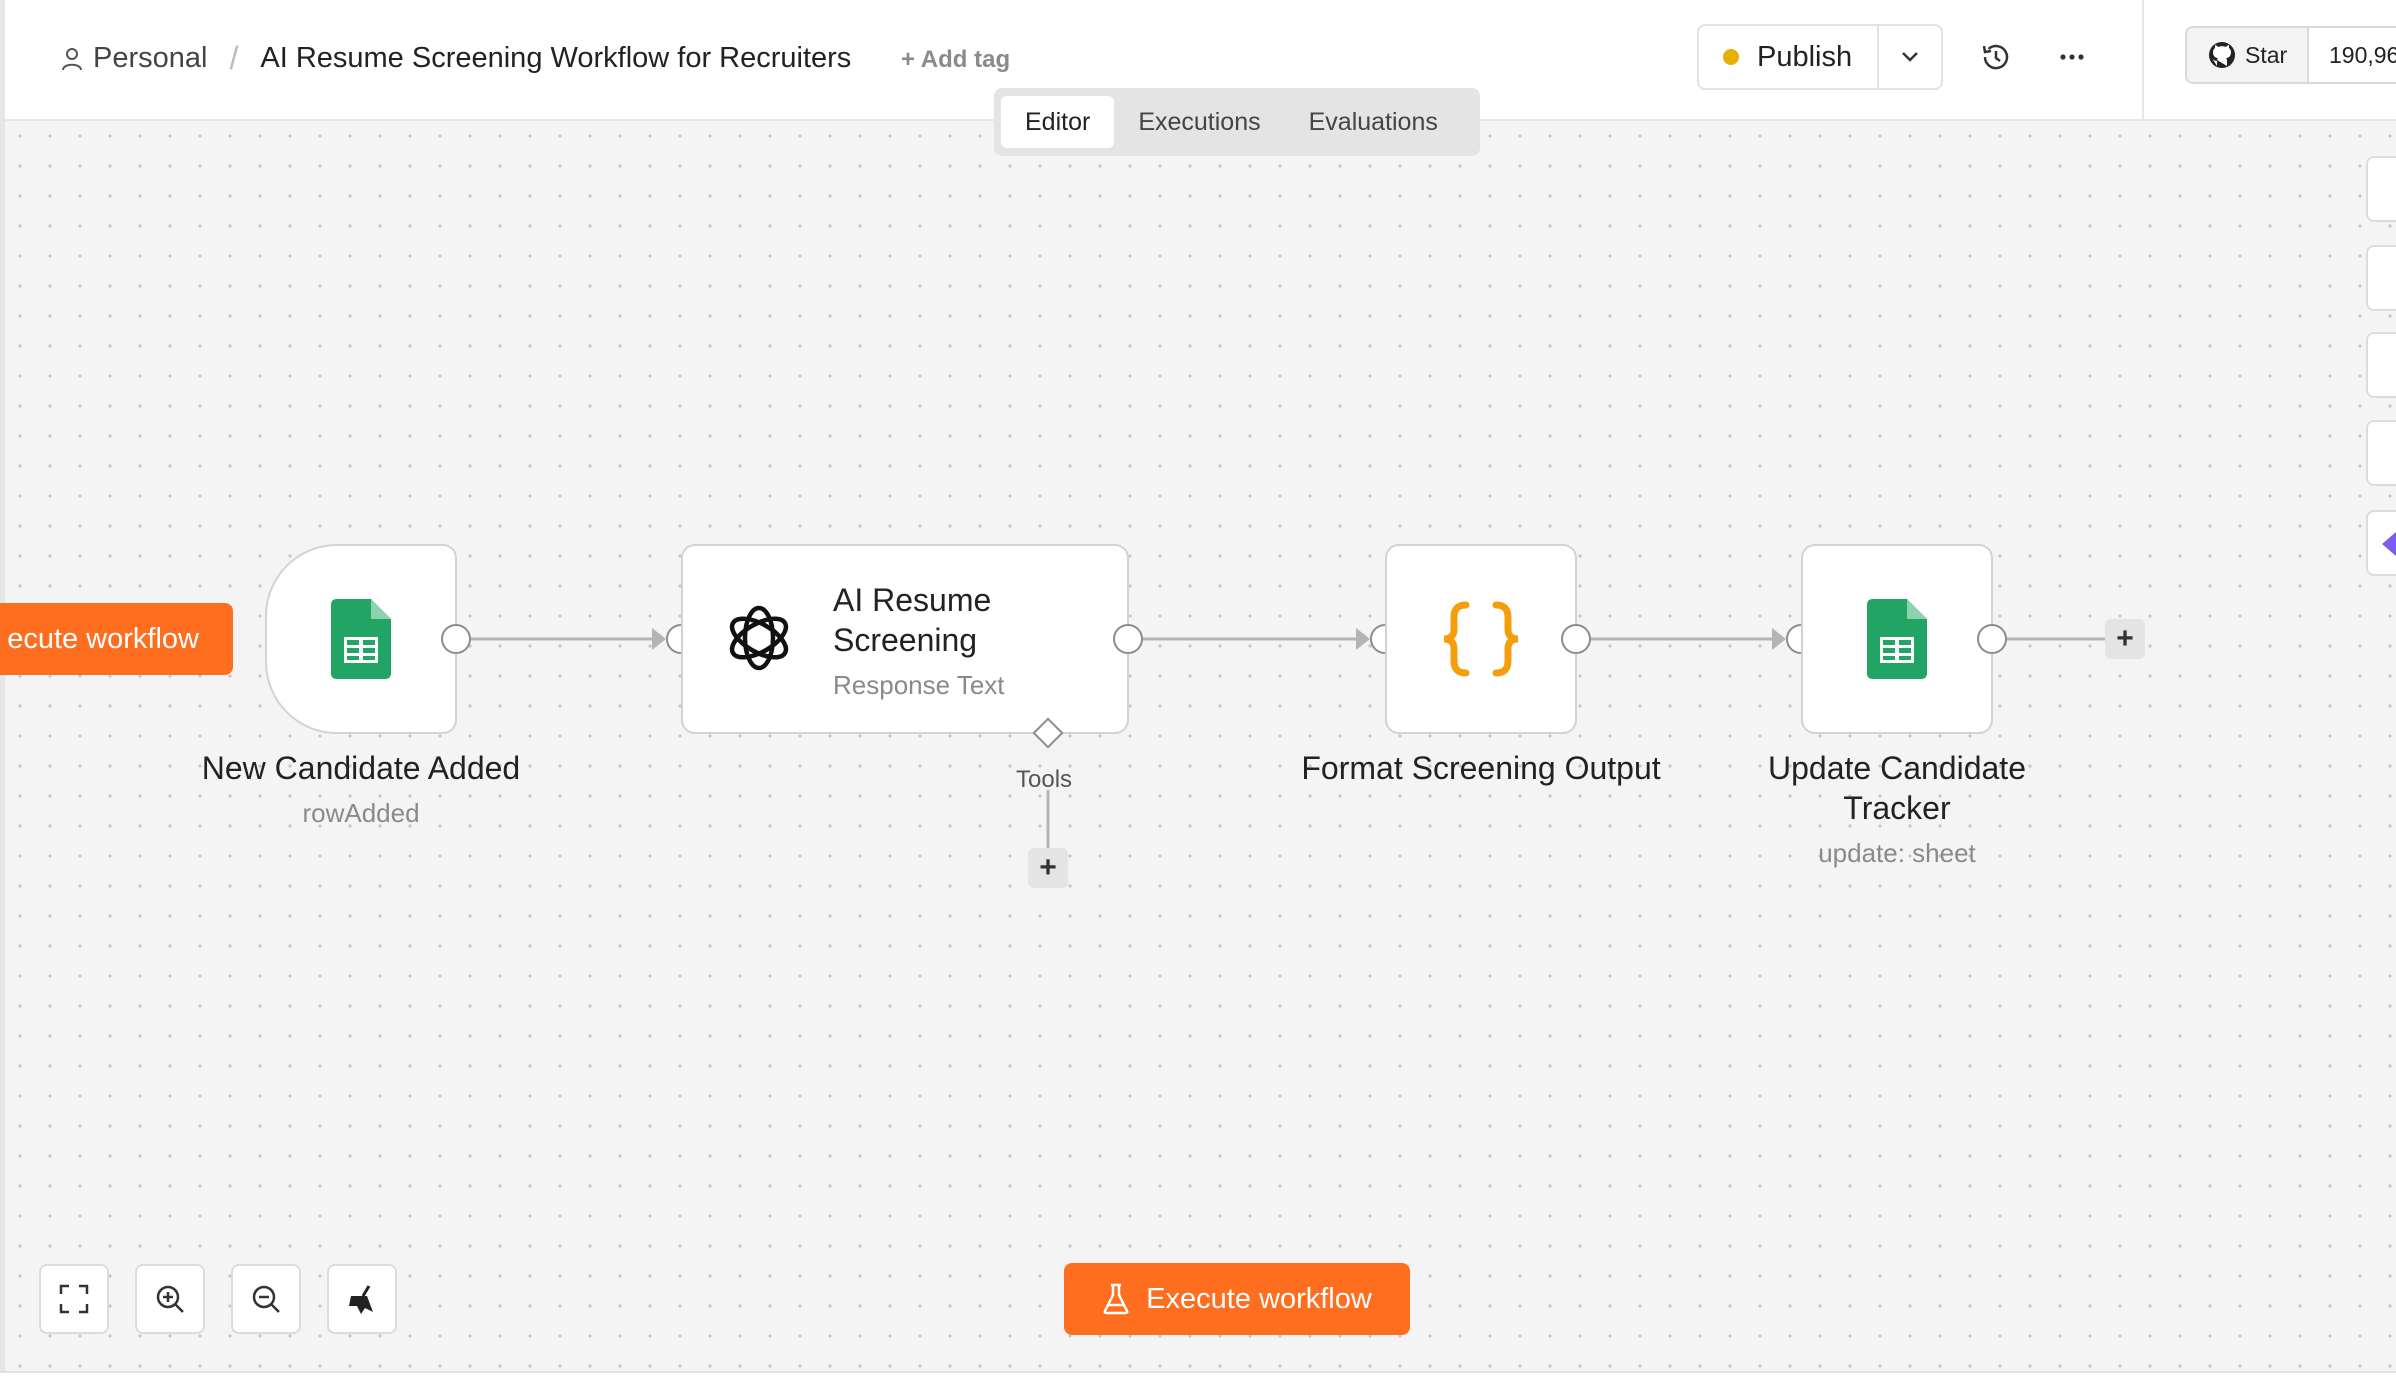 The height and width of the screenshot is (1393, 2396). I want to click on github-star-count: 190,96, so click(2362, 54).